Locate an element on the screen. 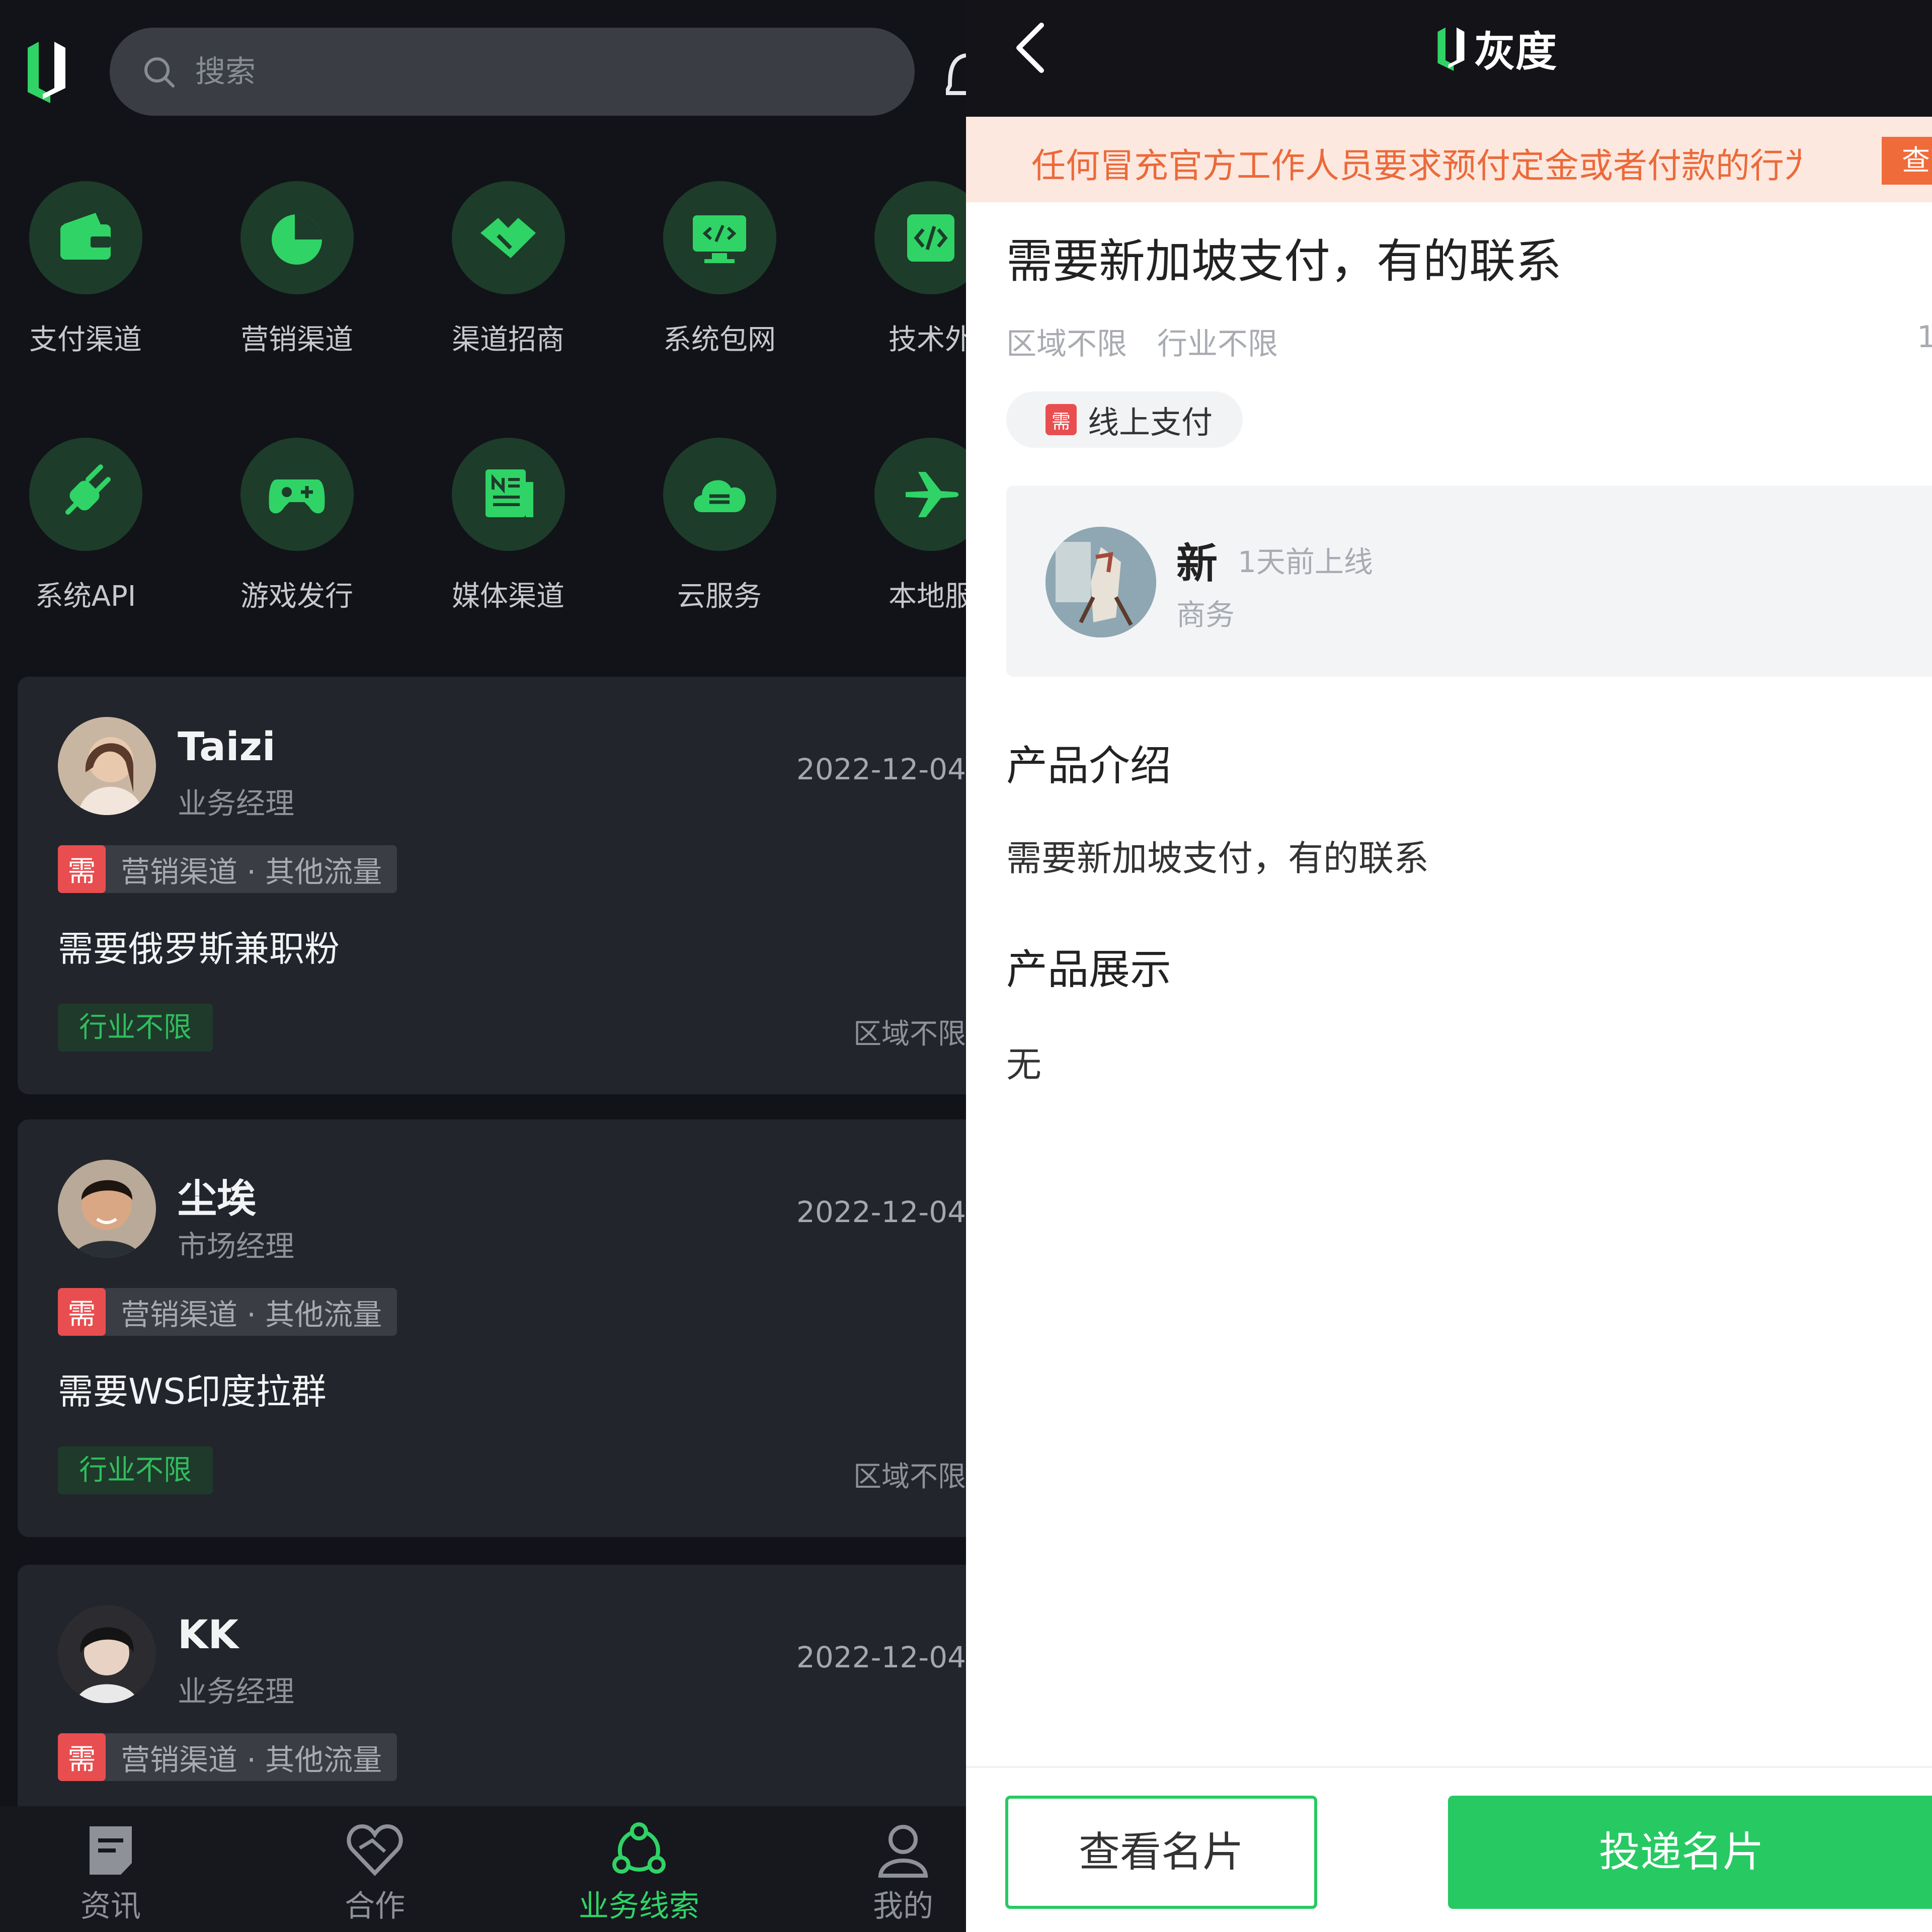 The width and height of the screenshot is (1932, 1932). nav-label: 合作 is located at coordinates (375, 1907).